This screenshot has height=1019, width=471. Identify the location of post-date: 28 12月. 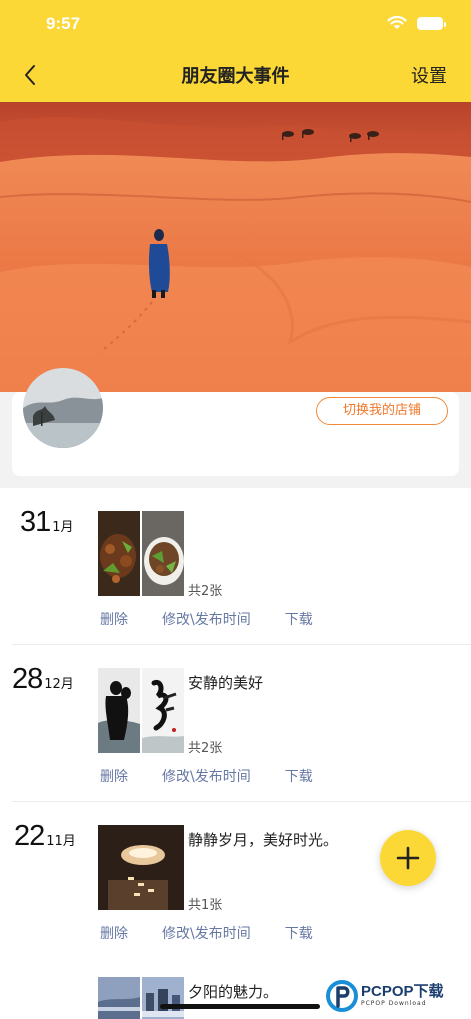
(43, 679).